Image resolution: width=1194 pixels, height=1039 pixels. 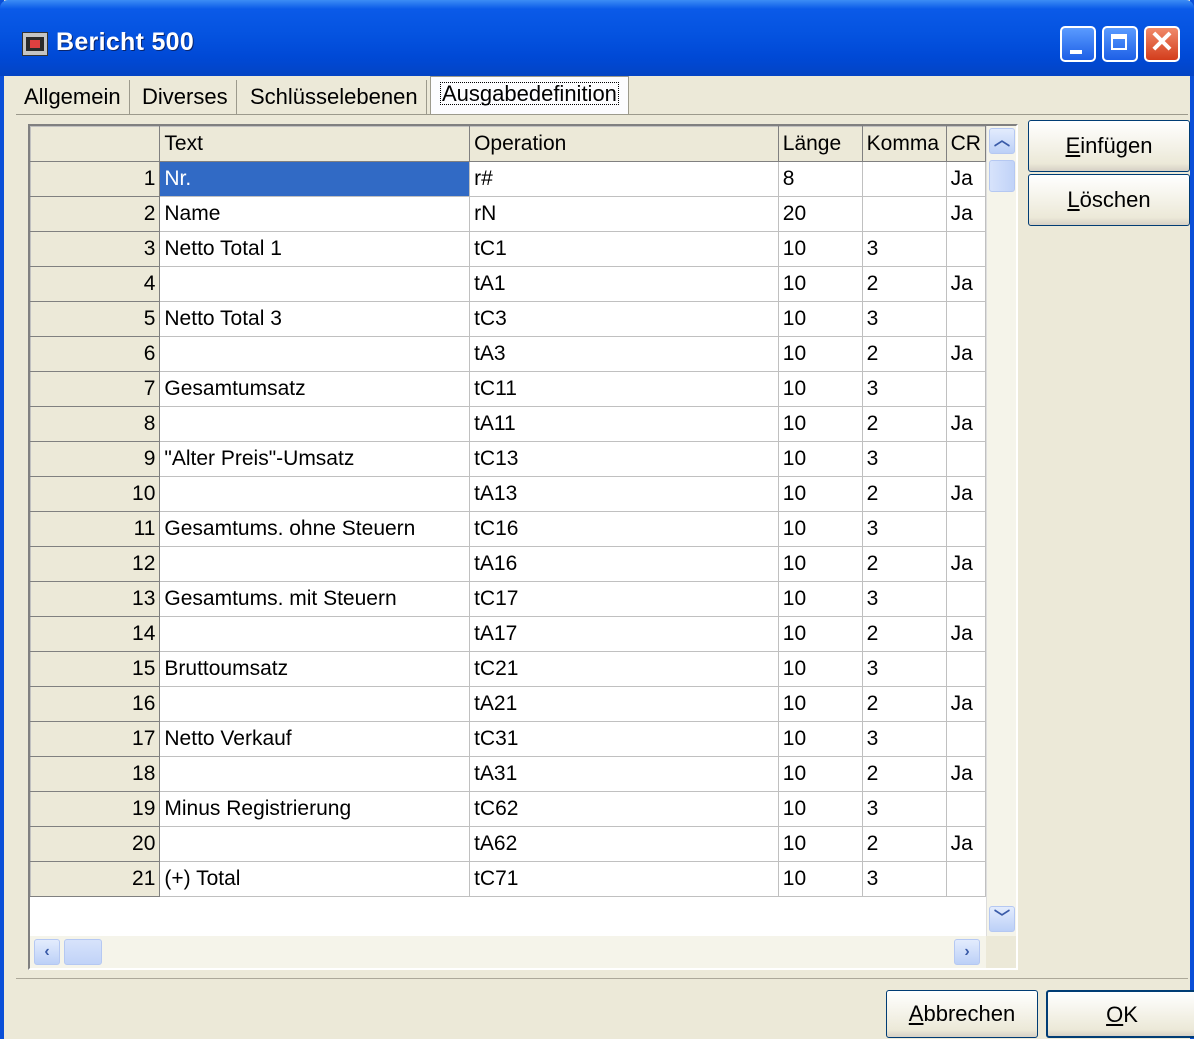 I want to click on column-header-cr: CR, so click(x=965, y=144).